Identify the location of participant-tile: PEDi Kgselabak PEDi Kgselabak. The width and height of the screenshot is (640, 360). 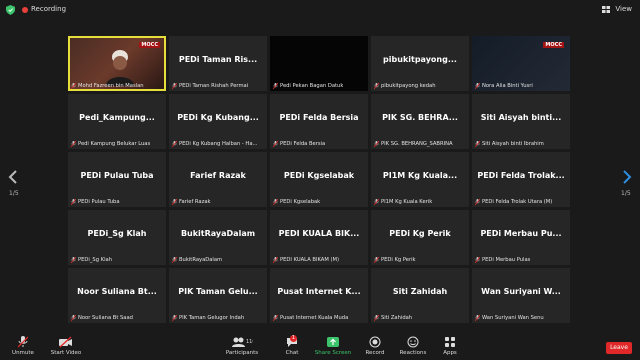
(319, 179).